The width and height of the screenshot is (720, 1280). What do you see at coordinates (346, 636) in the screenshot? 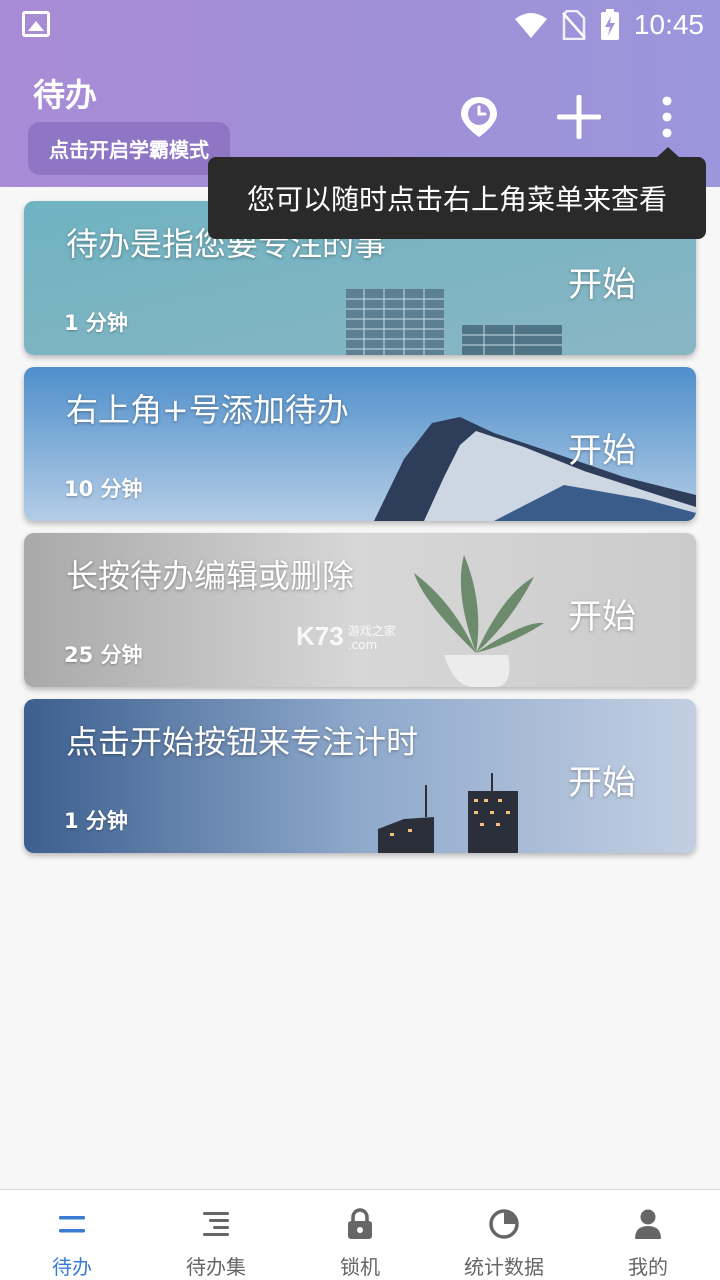
I see `watermark-logo: K73 游戏之家 .com` at bounding box center [346, 636].